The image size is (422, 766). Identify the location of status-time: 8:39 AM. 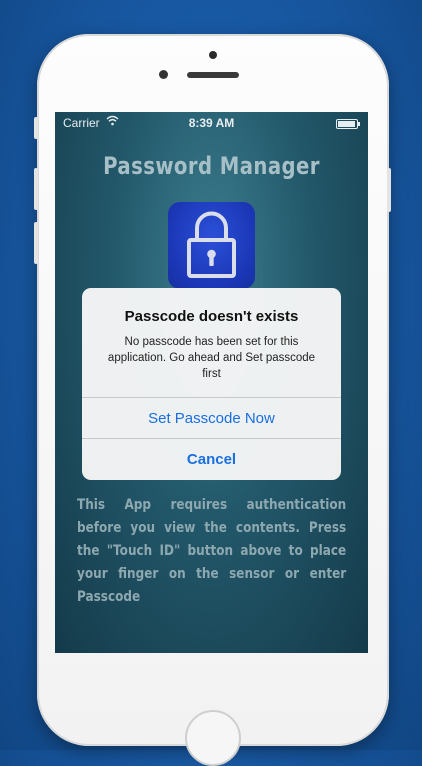
(211, 123).